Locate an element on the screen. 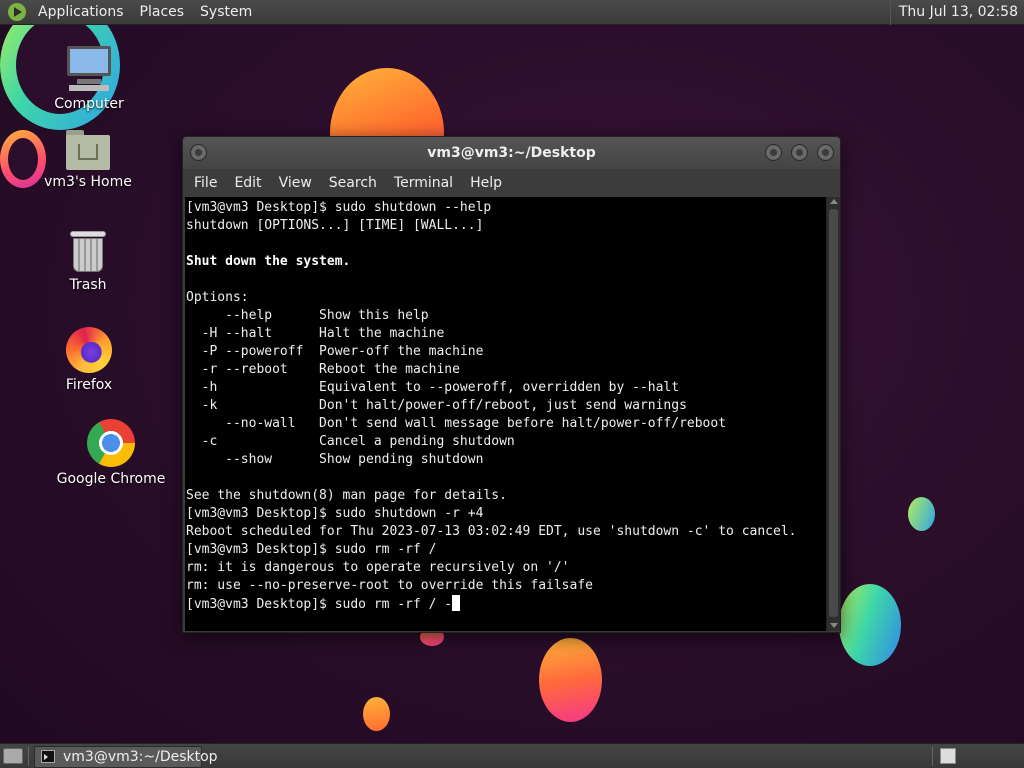 Image resolution: width=1024 pixels, height=768 pixels. panel-clock: Thu Jul 13, 02:58 is located at coordinates (956, 12).